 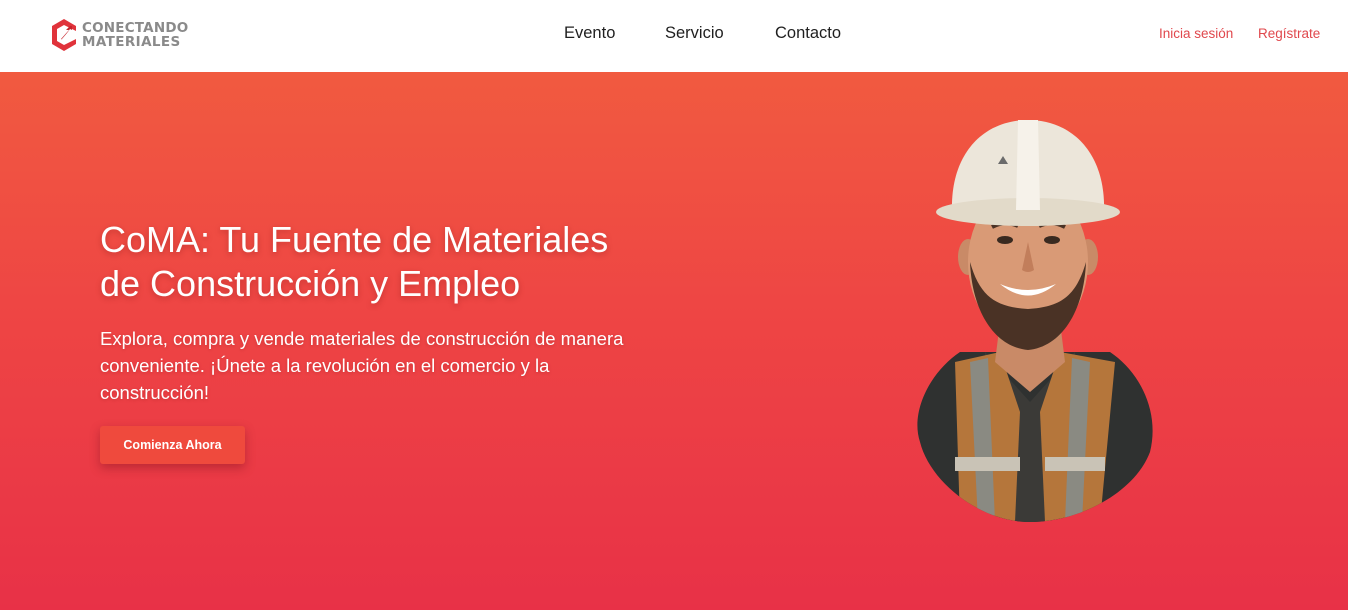 I want to click on coma-logo-icon, so click(x=64, y=35).